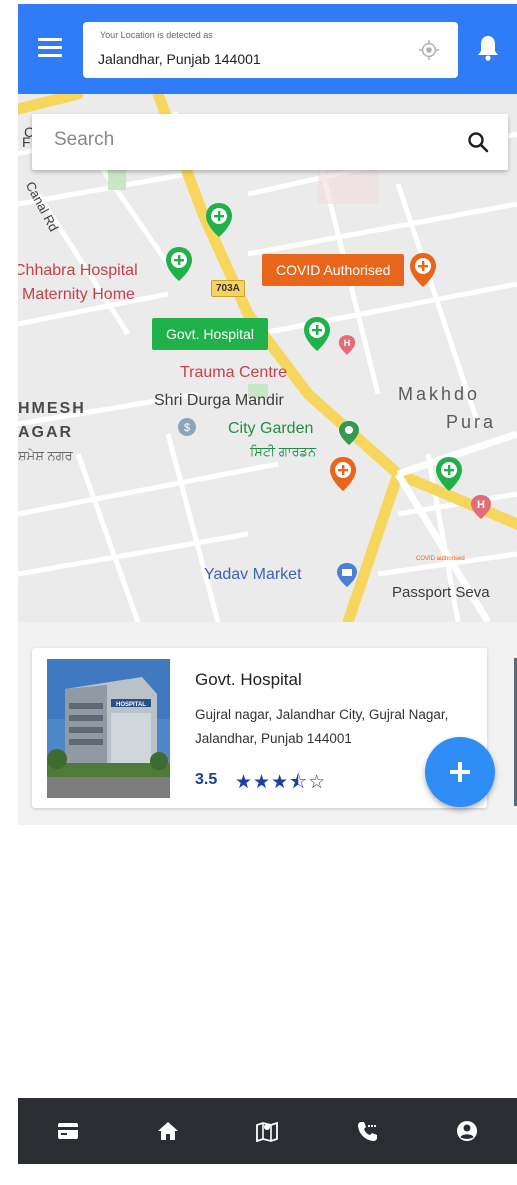 The image size is (517, 1185). What do you see at coordinates (228, 288) in the screenshot?
I see `road-number-badge: 703A` at bounding box center [228, 288].